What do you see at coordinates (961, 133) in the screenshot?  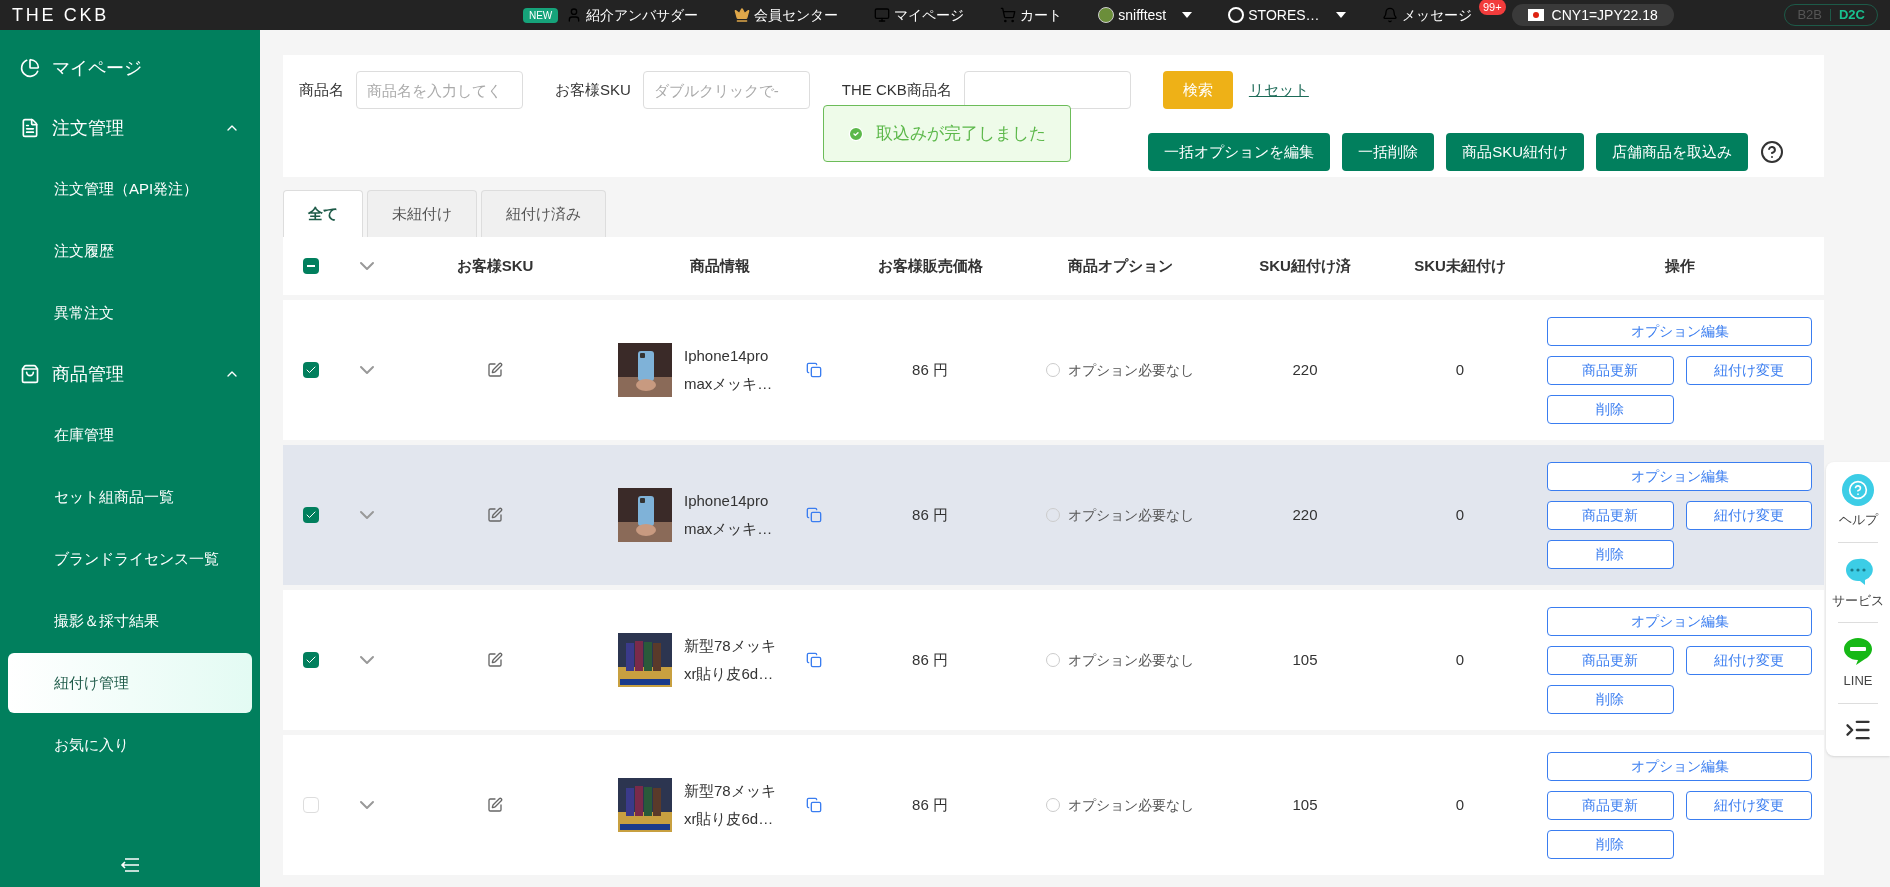 I see `toast-message: 取込みが完了しました` at bounding box center [961, 133].